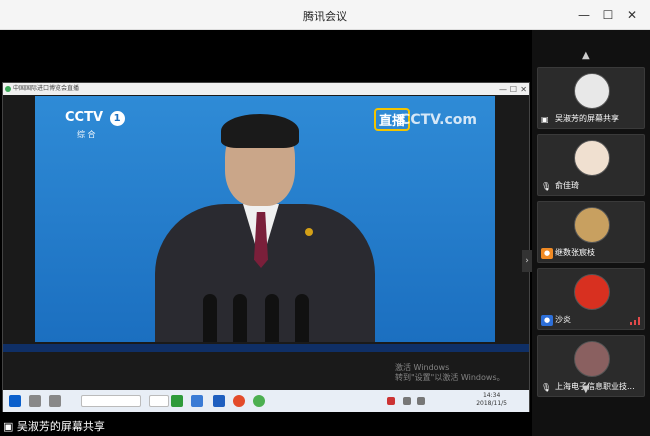 Image resolution: width=650 pixels, height=436 pixels. What do you see at coordinates (513, 89) in the screenshot?
I see `shared-maximize-icon: ☐` at bounding box center [513, 89].